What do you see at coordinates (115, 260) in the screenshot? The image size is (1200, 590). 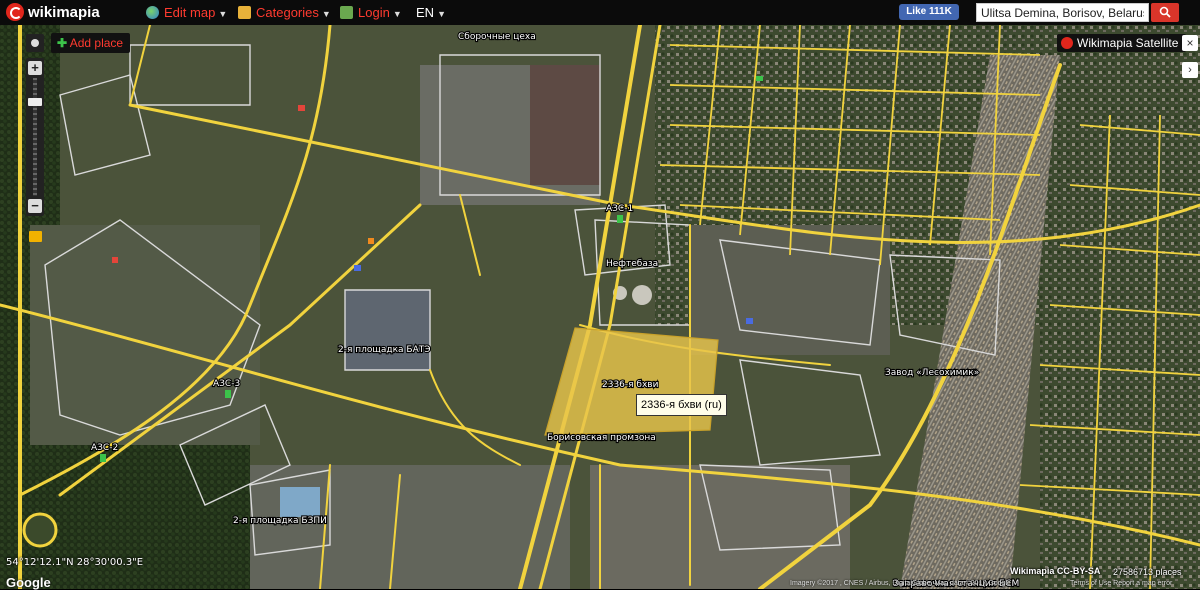 I see `hospital-icon` at bounding box center [115, 260].